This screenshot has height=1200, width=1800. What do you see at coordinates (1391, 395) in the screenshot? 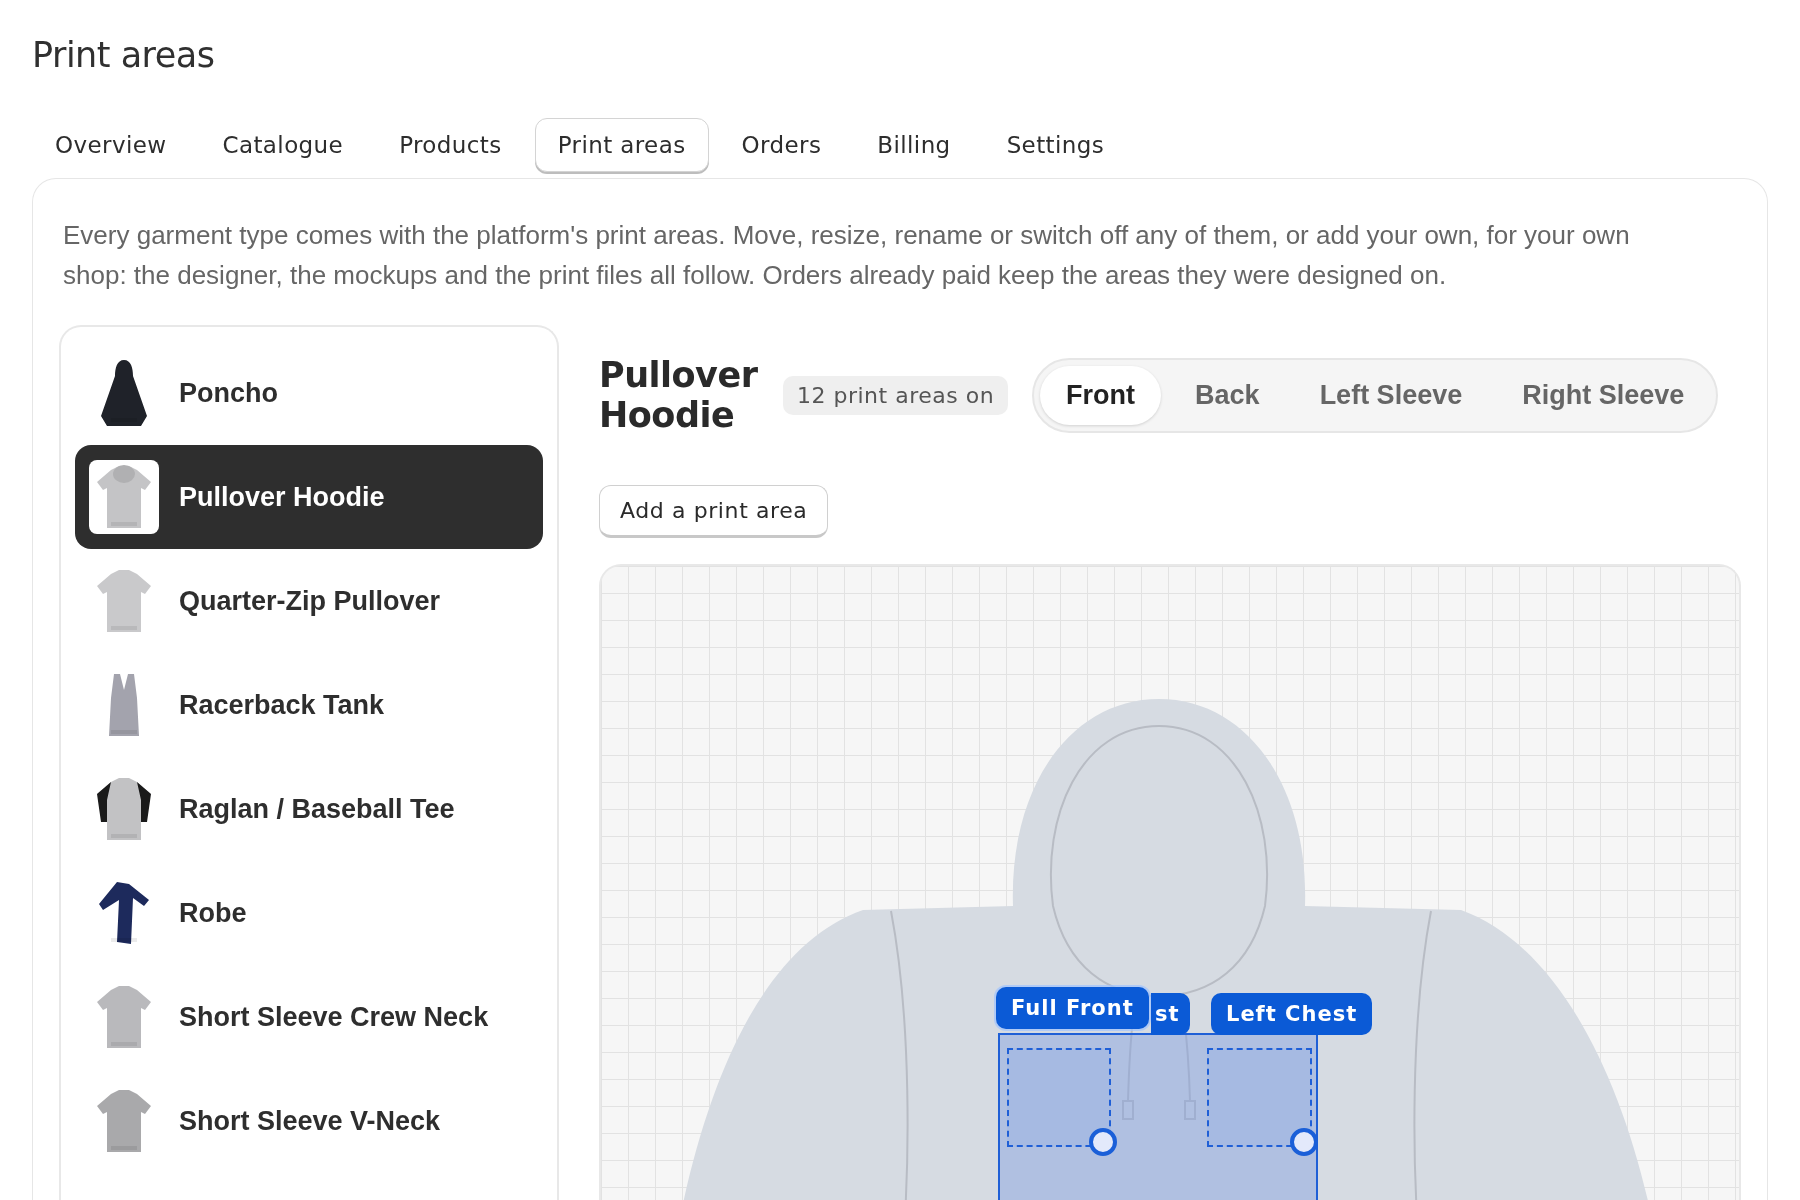
I see `view-option: Left Sleeve` at bounding box center [1391, 395].